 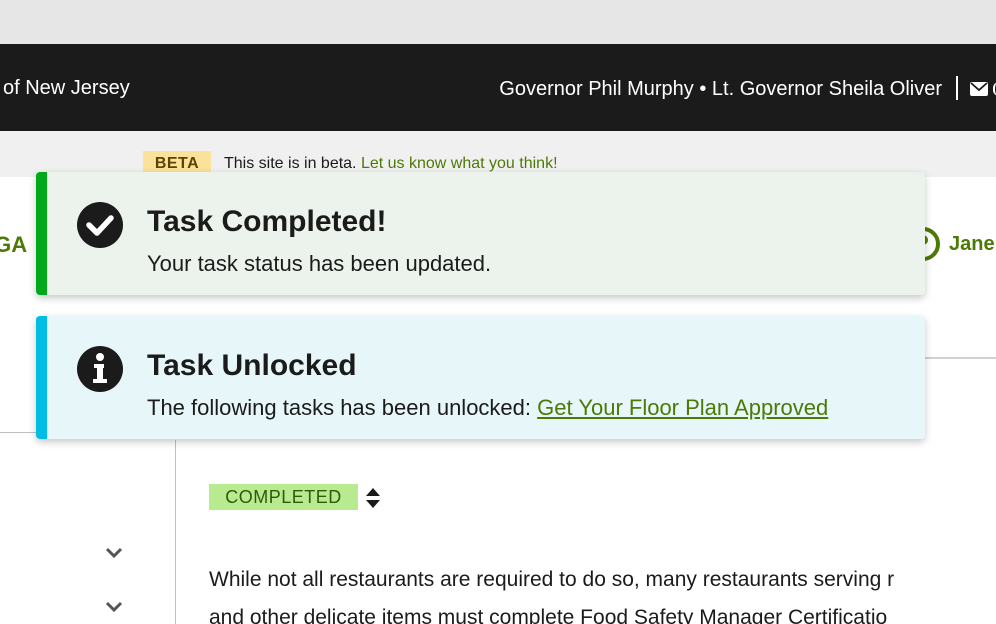 I want to click on toast-body-text: The following tasks has been unlocked:, so click(x=339, y=407).